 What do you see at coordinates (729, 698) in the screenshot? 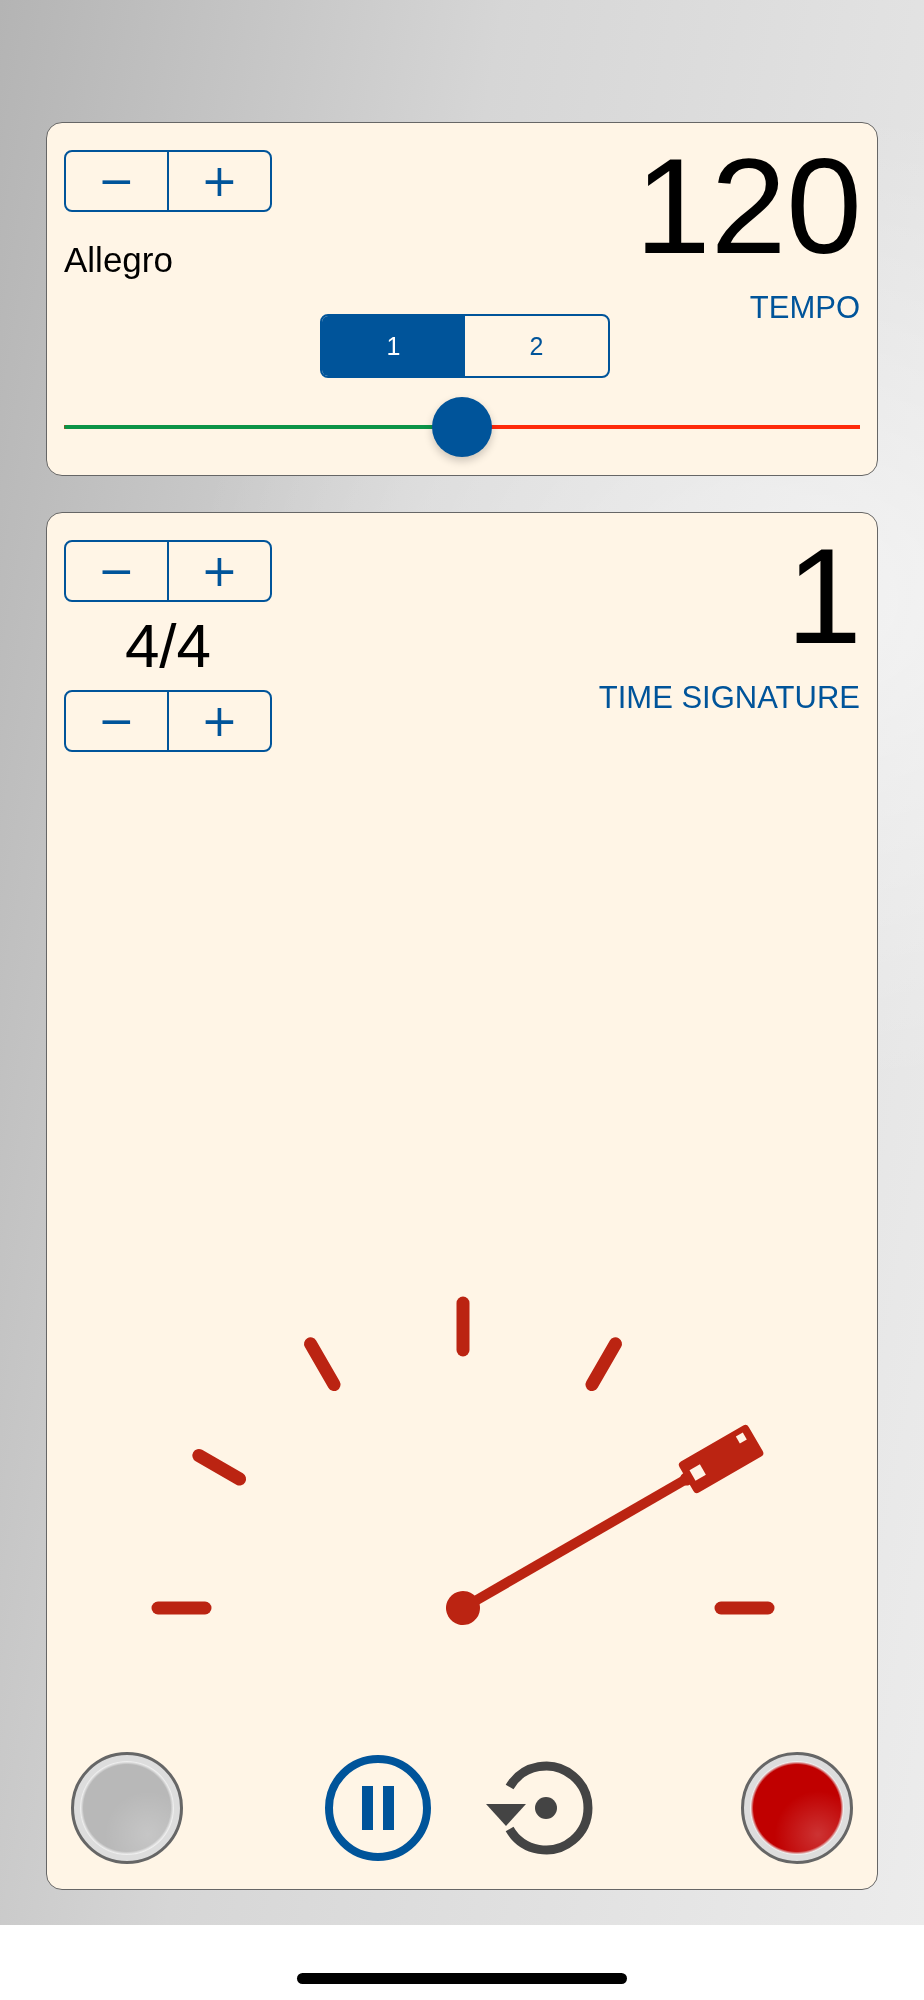
I see `time-signature-label: TIME SIGNATURE` at bounding box center [729, 698].